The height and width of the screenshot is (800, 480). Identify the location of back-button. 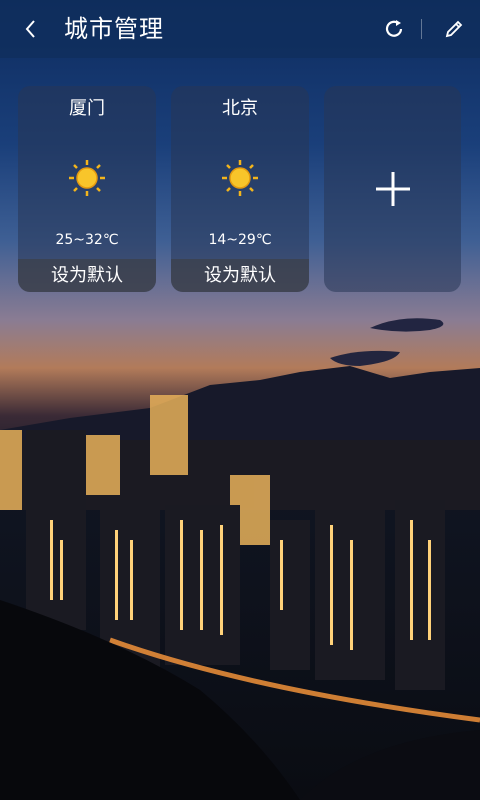
(30, 29).